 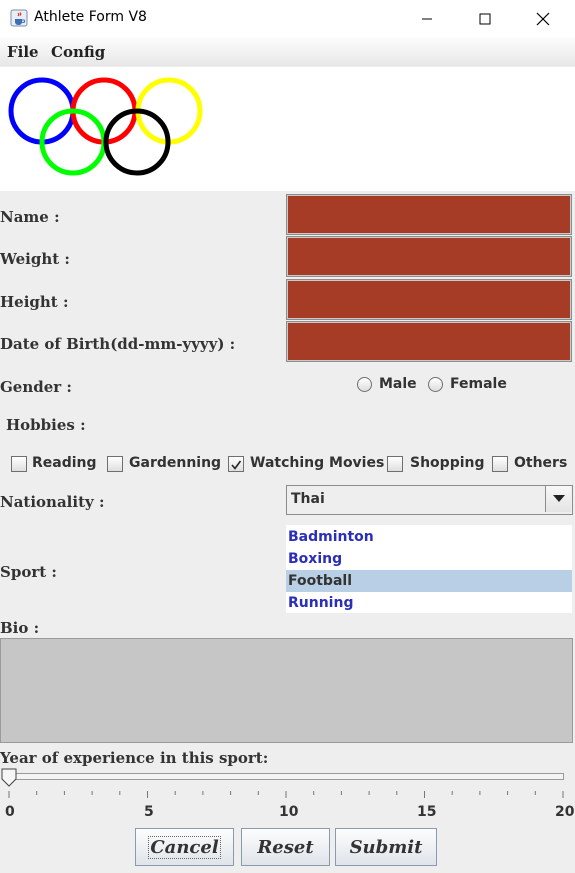 What do you see at coordinates (115, 464) in the screenshot?
I see `hobby-gardening-checkbox` at bounding box center [115, 464].